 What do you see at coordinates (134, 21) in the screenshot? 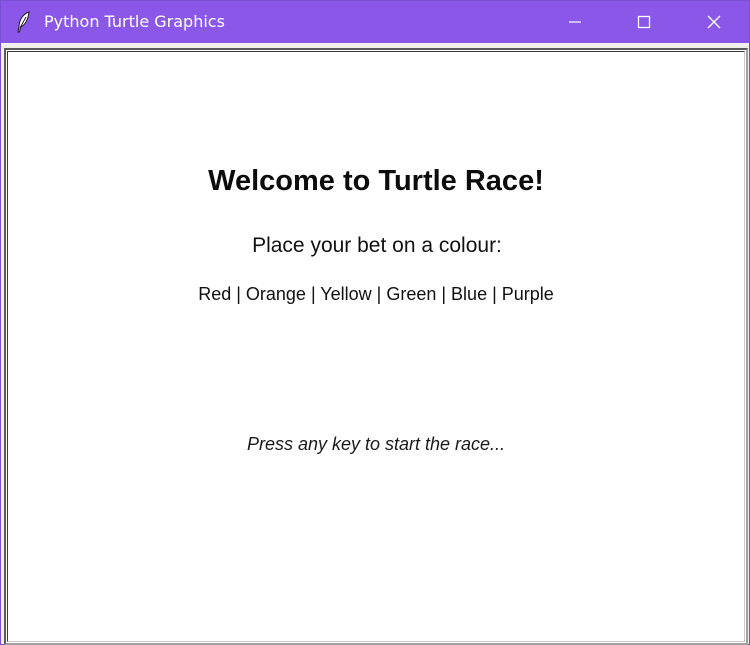
I see `window-title: Python Turtle Graphics` at bounding box center [134, 21].